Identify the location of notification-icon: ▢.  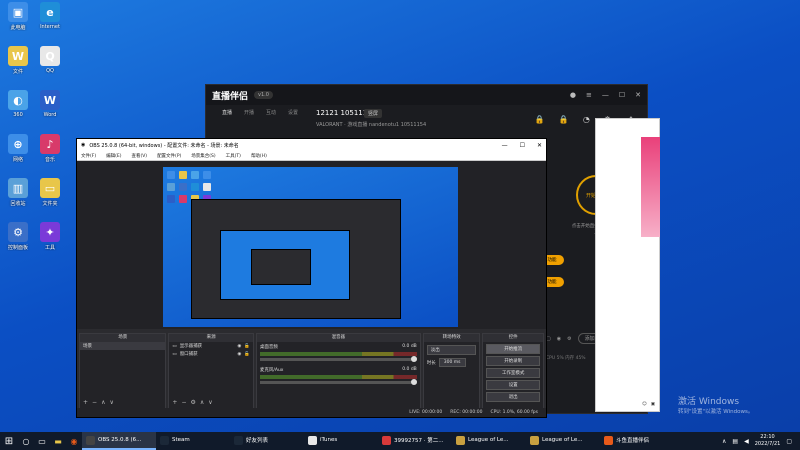
(789, 441).